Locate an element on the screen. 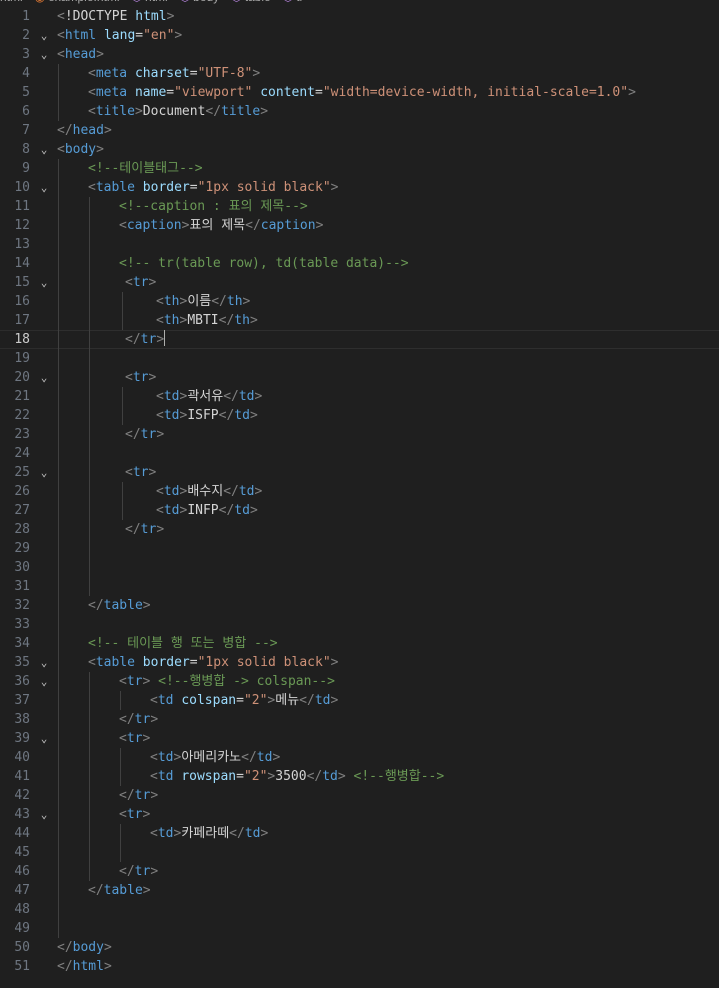 The image size is (719, 988). code-line: 41 <td rowspan="2">3500</td> <!--행병합--> is located at coordinates (359, 776).